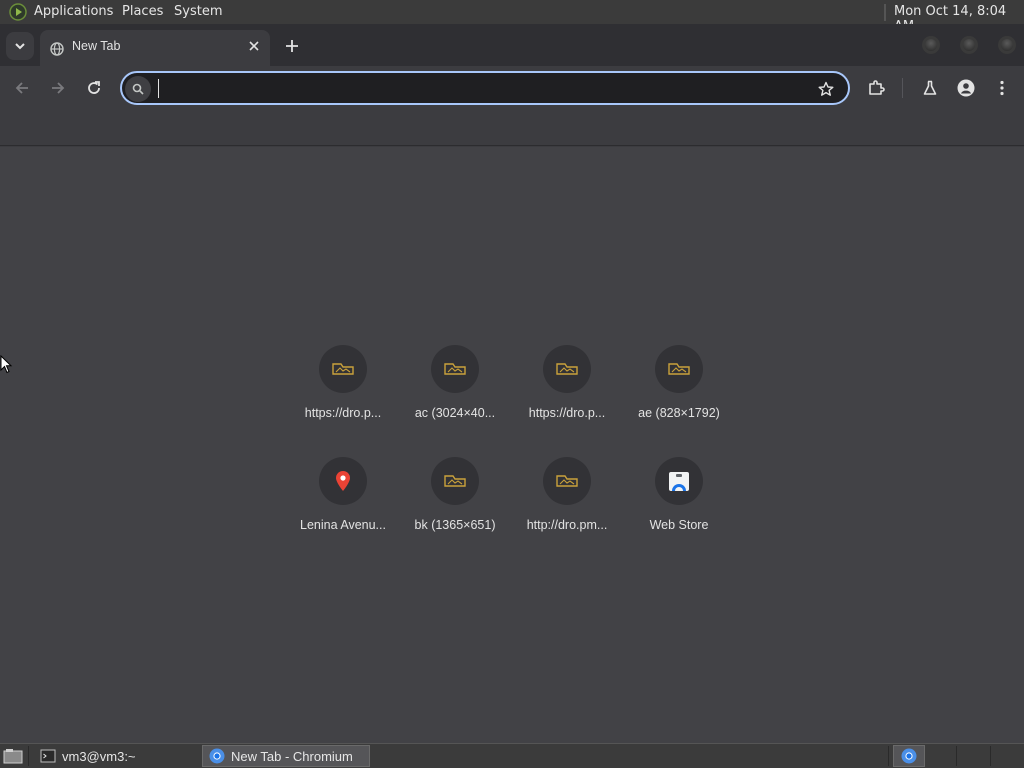  Describe the element at coordinates (455, 511) in the screenshot. I see `shortcut-tile: bk (1365×651)` at that location.